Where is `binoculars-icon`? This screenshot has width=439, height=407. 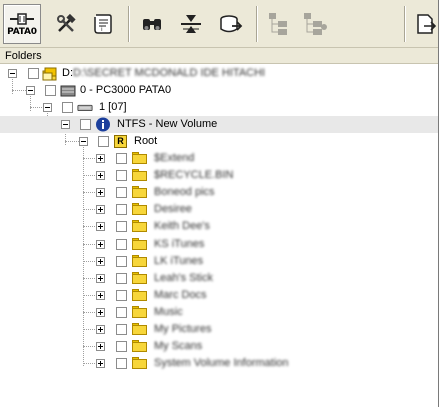 binoculars-icon is located at coordinates (152, 24).